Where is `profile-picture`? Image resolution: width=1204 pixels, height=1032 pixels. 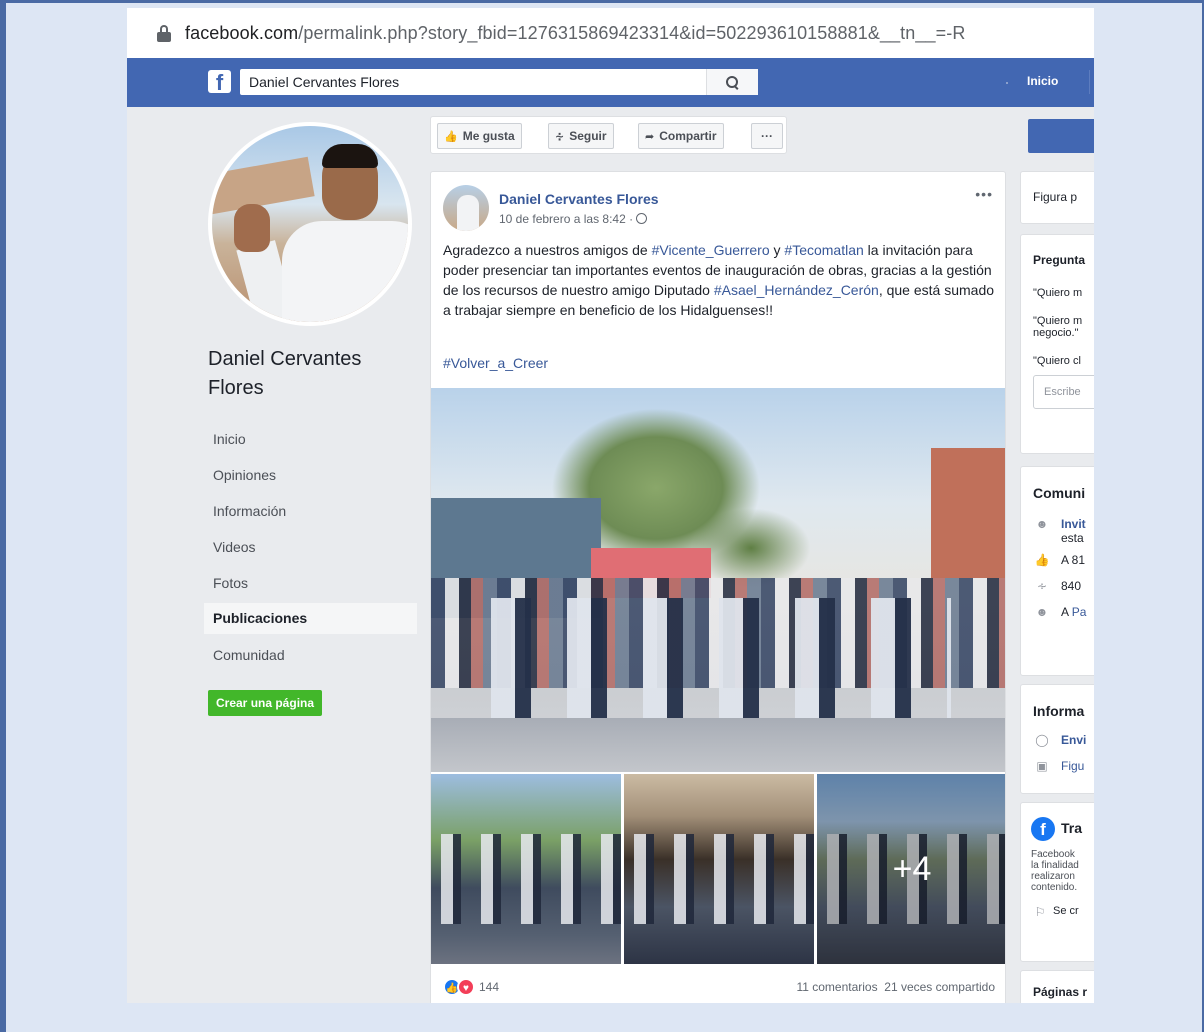
profile-picture is located at coordinates (310, 224).